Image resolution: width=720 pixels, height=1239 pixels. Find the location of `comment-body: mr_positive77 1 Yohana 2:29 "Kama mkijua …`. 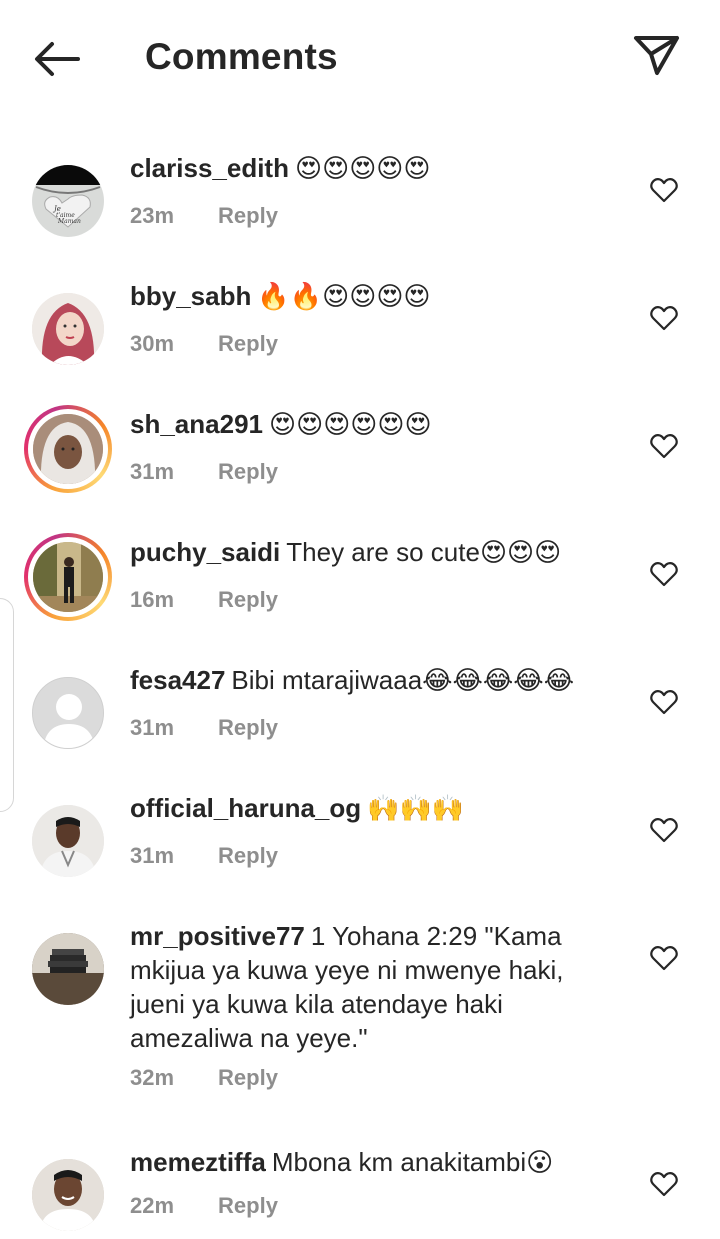

comment-body: mr_positive77 1 Yohana 2:29 "Kama mkijua … is located at coordinates (370, 987).